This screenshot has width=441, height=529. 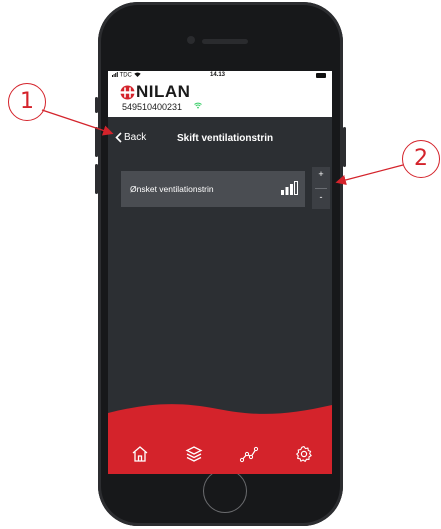 I want to click on tab-settings, so click(x=304, y=454).